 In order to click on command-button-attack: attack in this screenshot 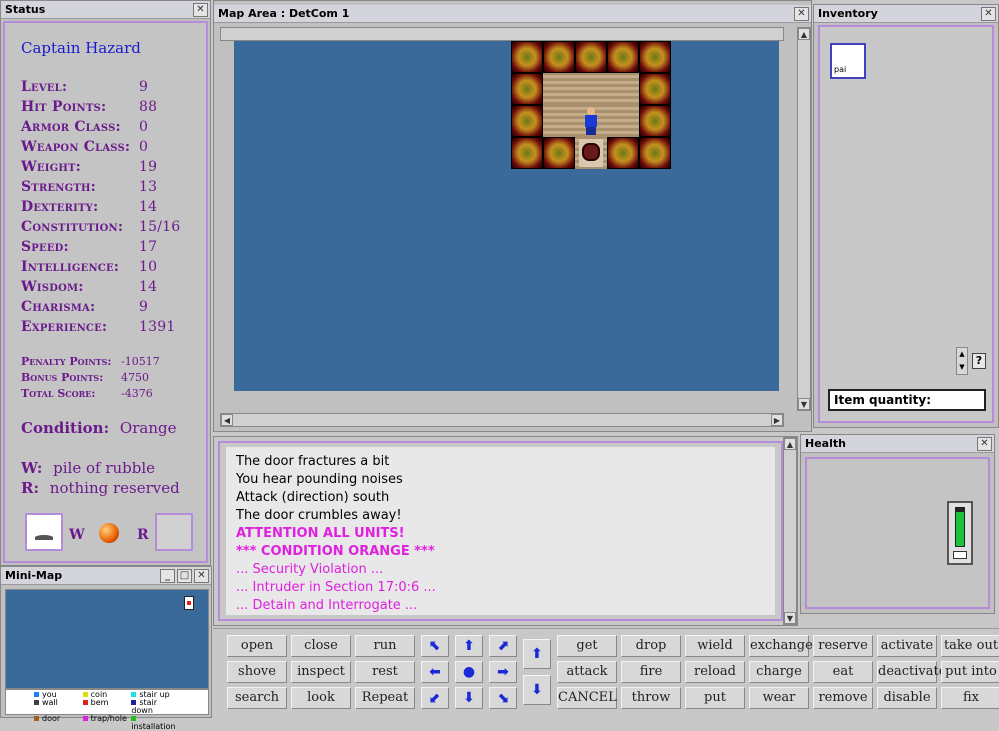, I will do `click(587, 672)`.